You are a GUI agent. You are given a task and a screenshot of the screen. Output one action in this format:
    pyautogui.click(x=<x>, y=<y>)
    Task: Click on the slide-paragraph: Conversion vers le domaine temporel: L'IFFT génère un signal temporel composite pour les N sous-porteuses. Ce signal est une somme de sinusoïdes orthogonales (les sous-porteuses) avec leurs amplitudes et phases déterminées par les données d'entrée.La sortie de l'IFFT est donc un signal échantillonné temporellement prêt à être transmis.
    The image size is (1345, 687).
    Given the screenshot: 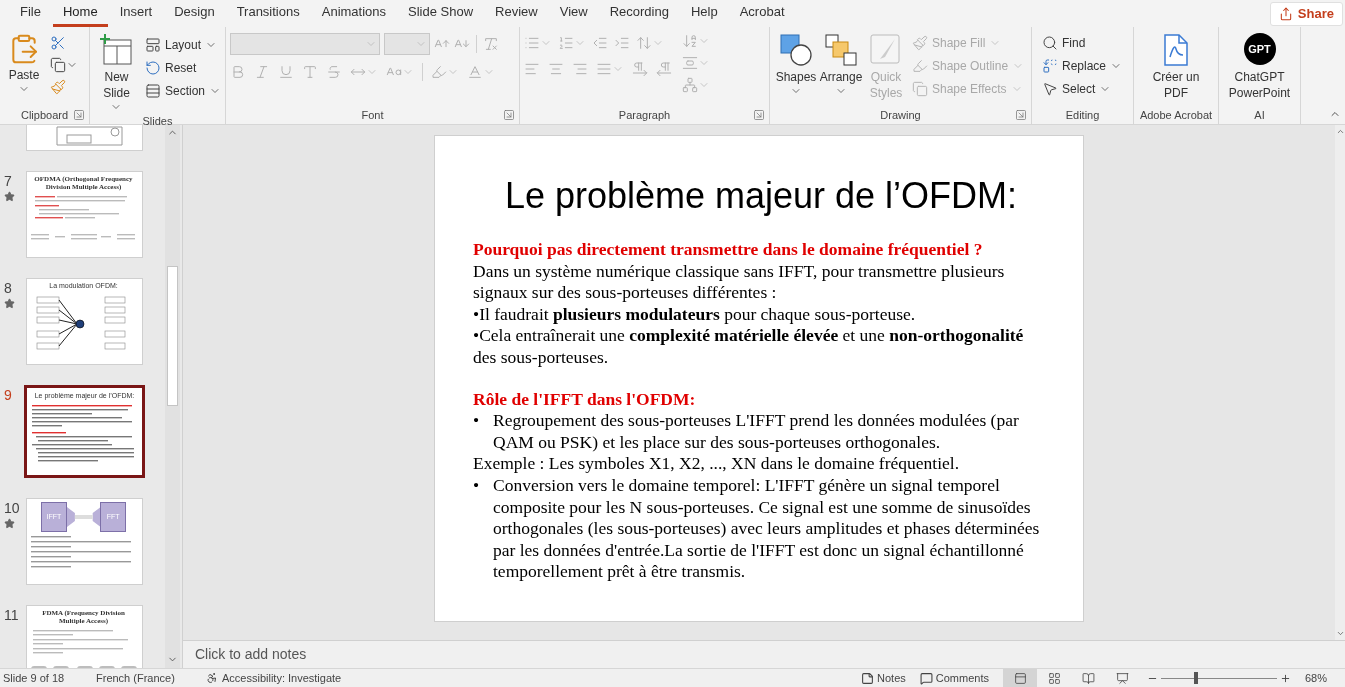 What is the action you would take?
    pyautogui.click(x=767, y=528)
    